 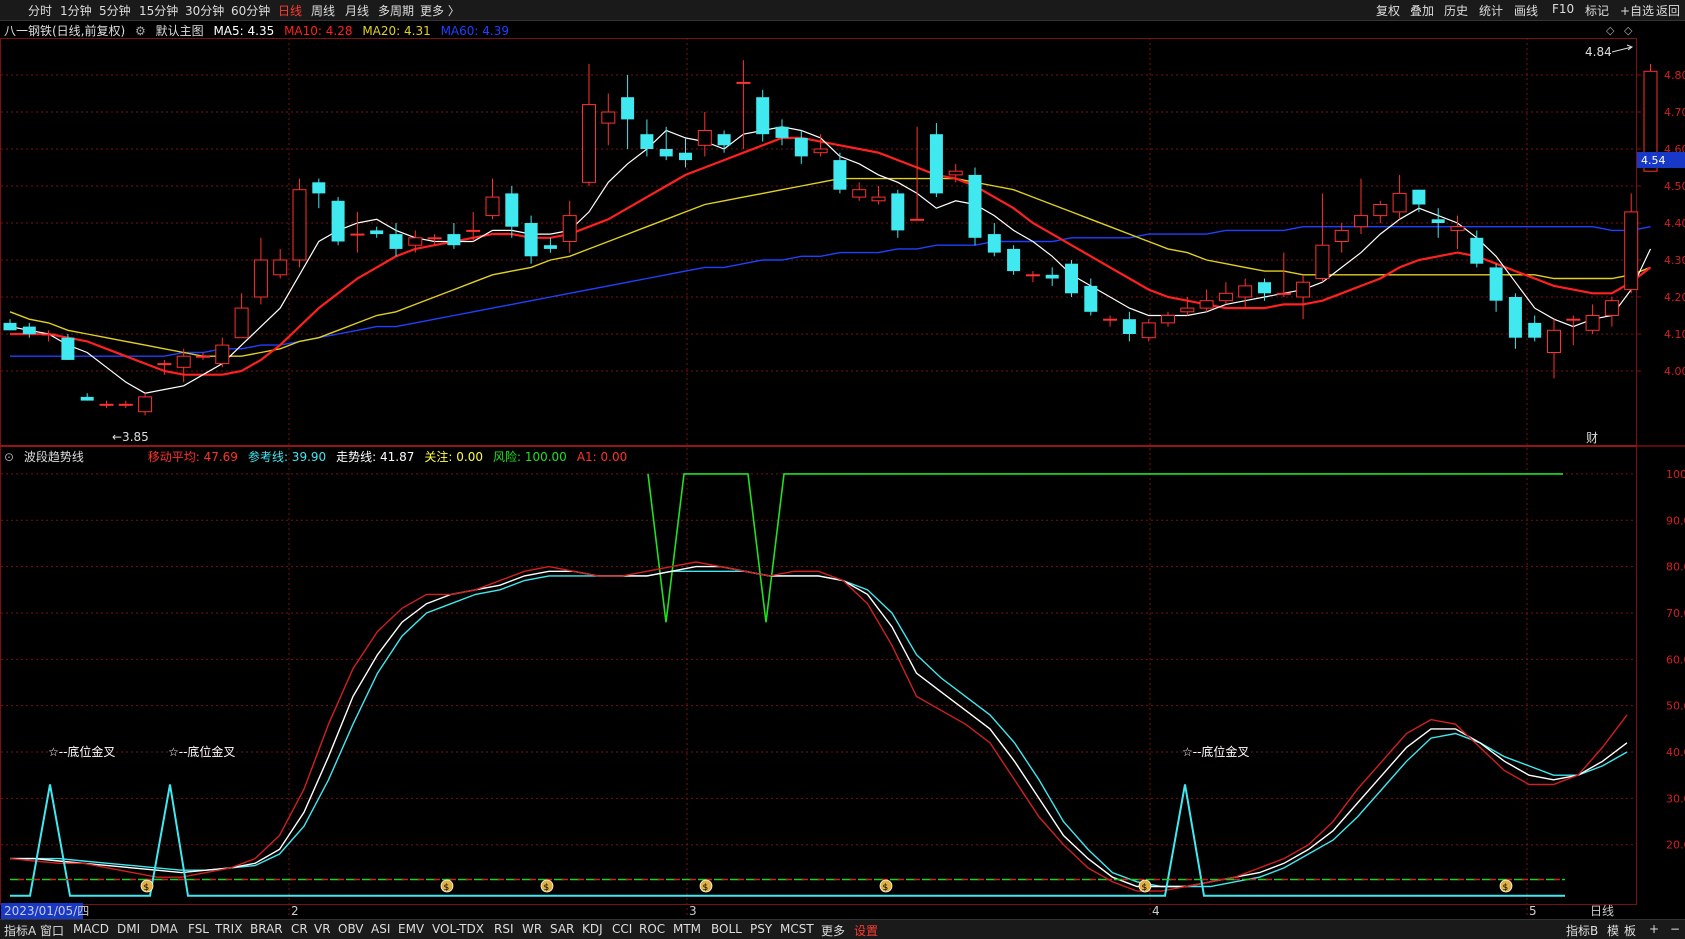 What do you see at coordinates (1674, 371) in the screenshot?
I see `price-axis-label: 4.00` at bounding box center [1674, 371].